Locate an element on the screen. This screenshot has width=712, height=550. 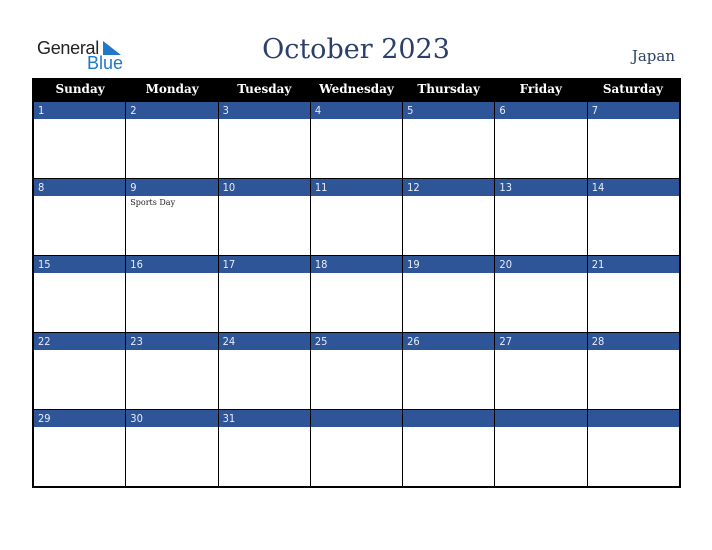
day-cell: 19 is located at coordinates (449, 293).